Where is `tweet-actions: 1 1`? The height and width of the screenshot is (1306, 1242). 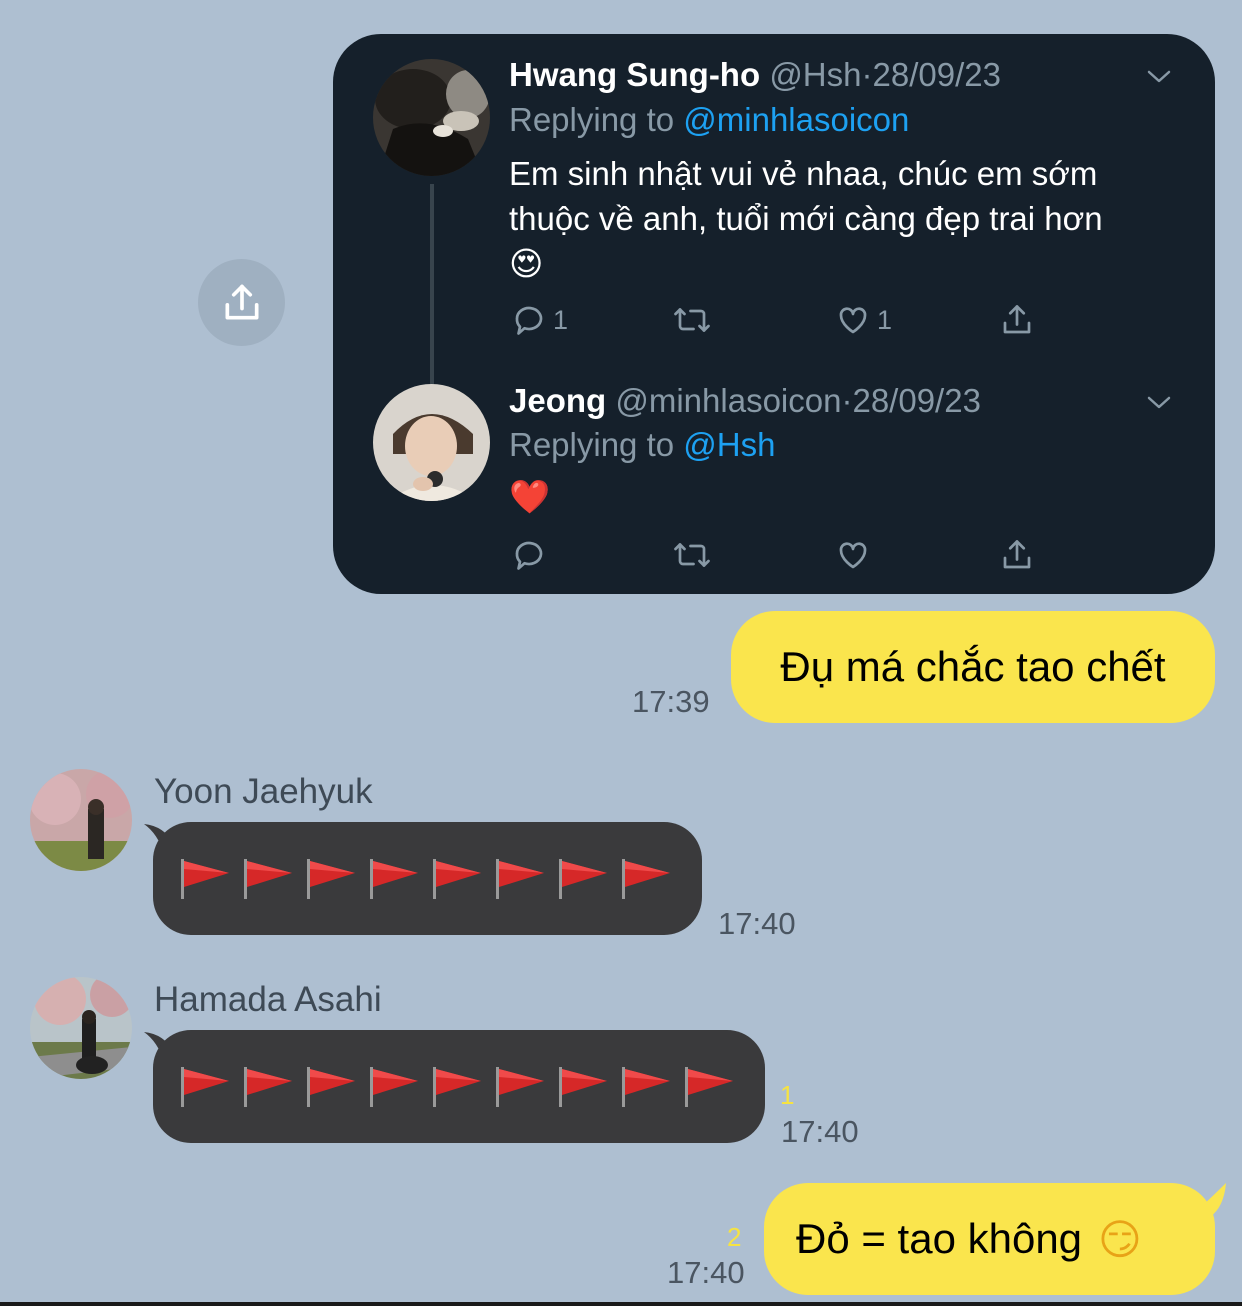
tweet-actions: 1 1 is located at coordinates (779, 322).